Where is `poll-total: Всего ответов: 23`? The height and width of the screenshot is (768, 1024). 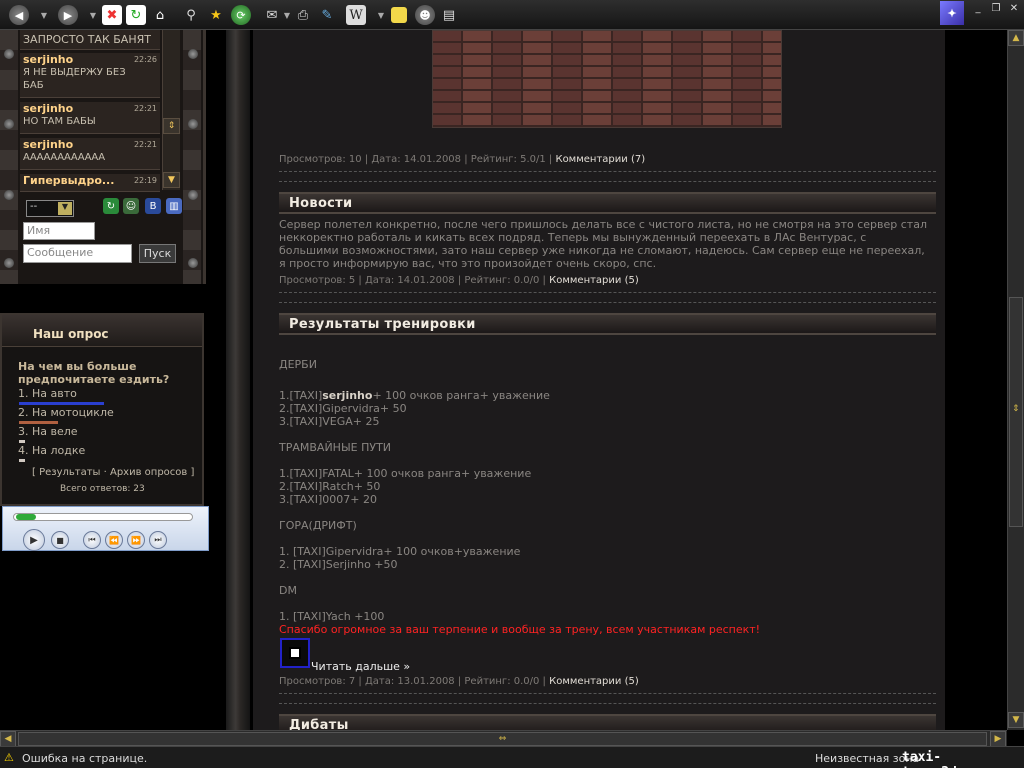 poll-total: Всего ответов: 23 is located at coordinates (102, 489).